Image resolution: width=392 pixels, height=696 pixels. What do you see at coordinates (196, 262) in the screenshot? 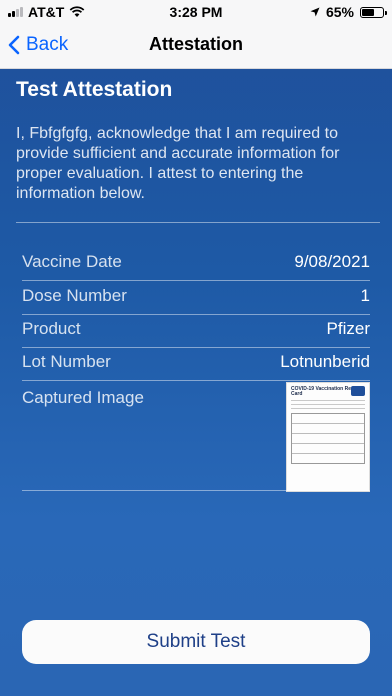
I see `field-vaccine-date: Vaccine Date 9/08/2021` at bounding box center [196, 262].